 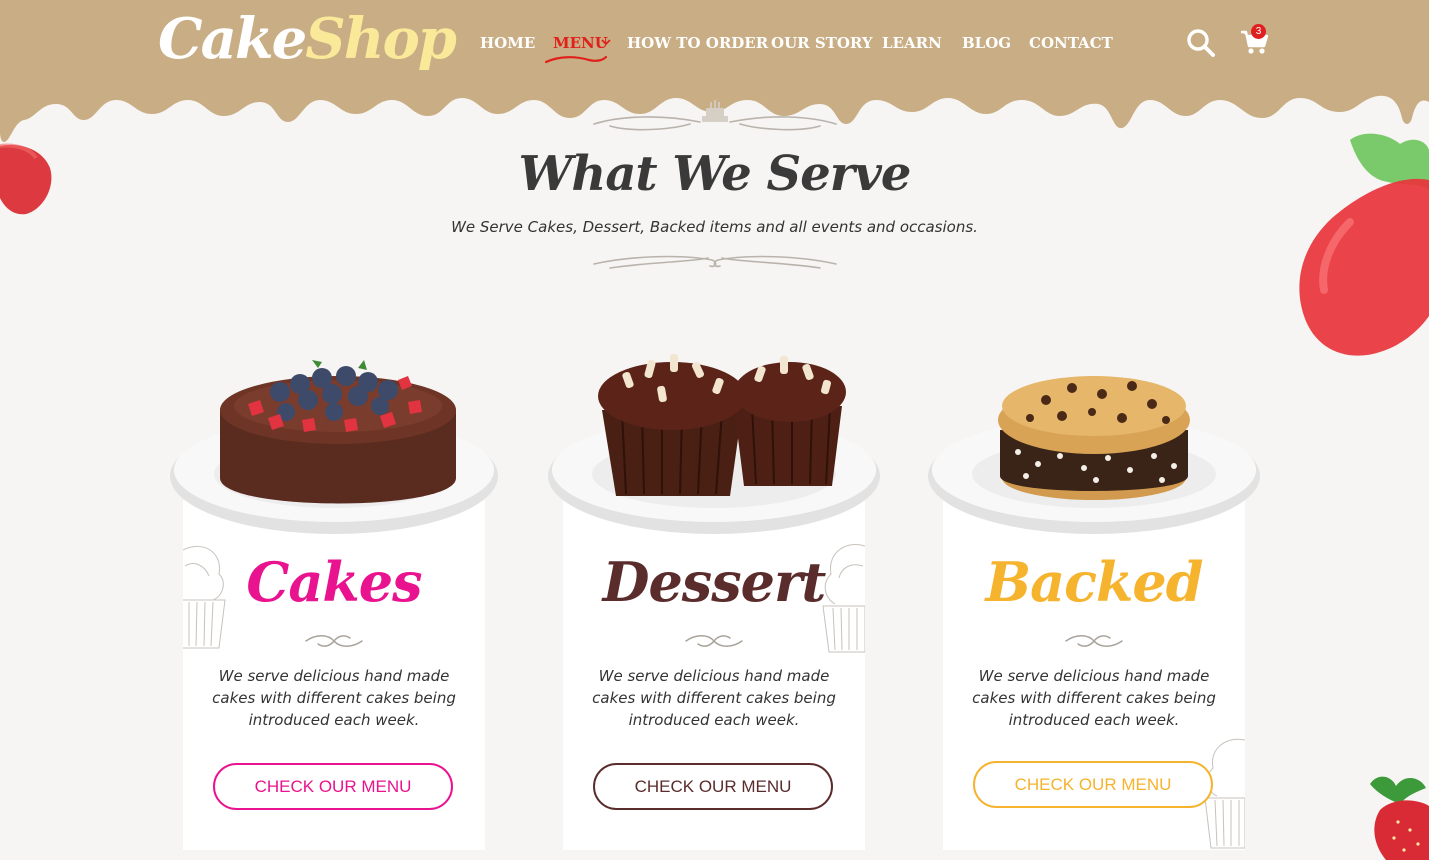 What do you see at coordinates (1094, 455) in the screenshot?
I see `cookie-sandwich-image` at bounding box center [1094, 455].